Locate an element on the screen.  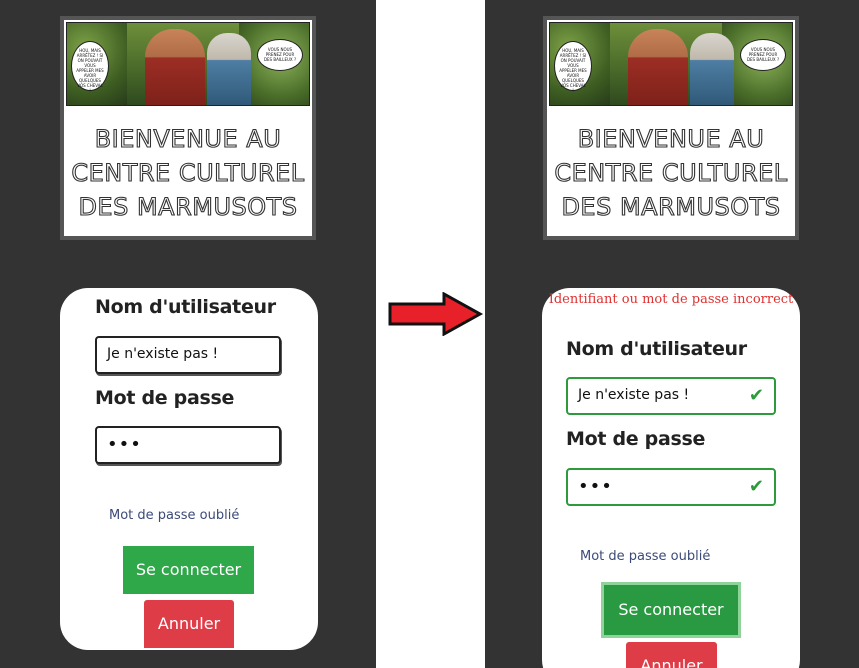
password-input: ••• is located at coordinates (188, 445).